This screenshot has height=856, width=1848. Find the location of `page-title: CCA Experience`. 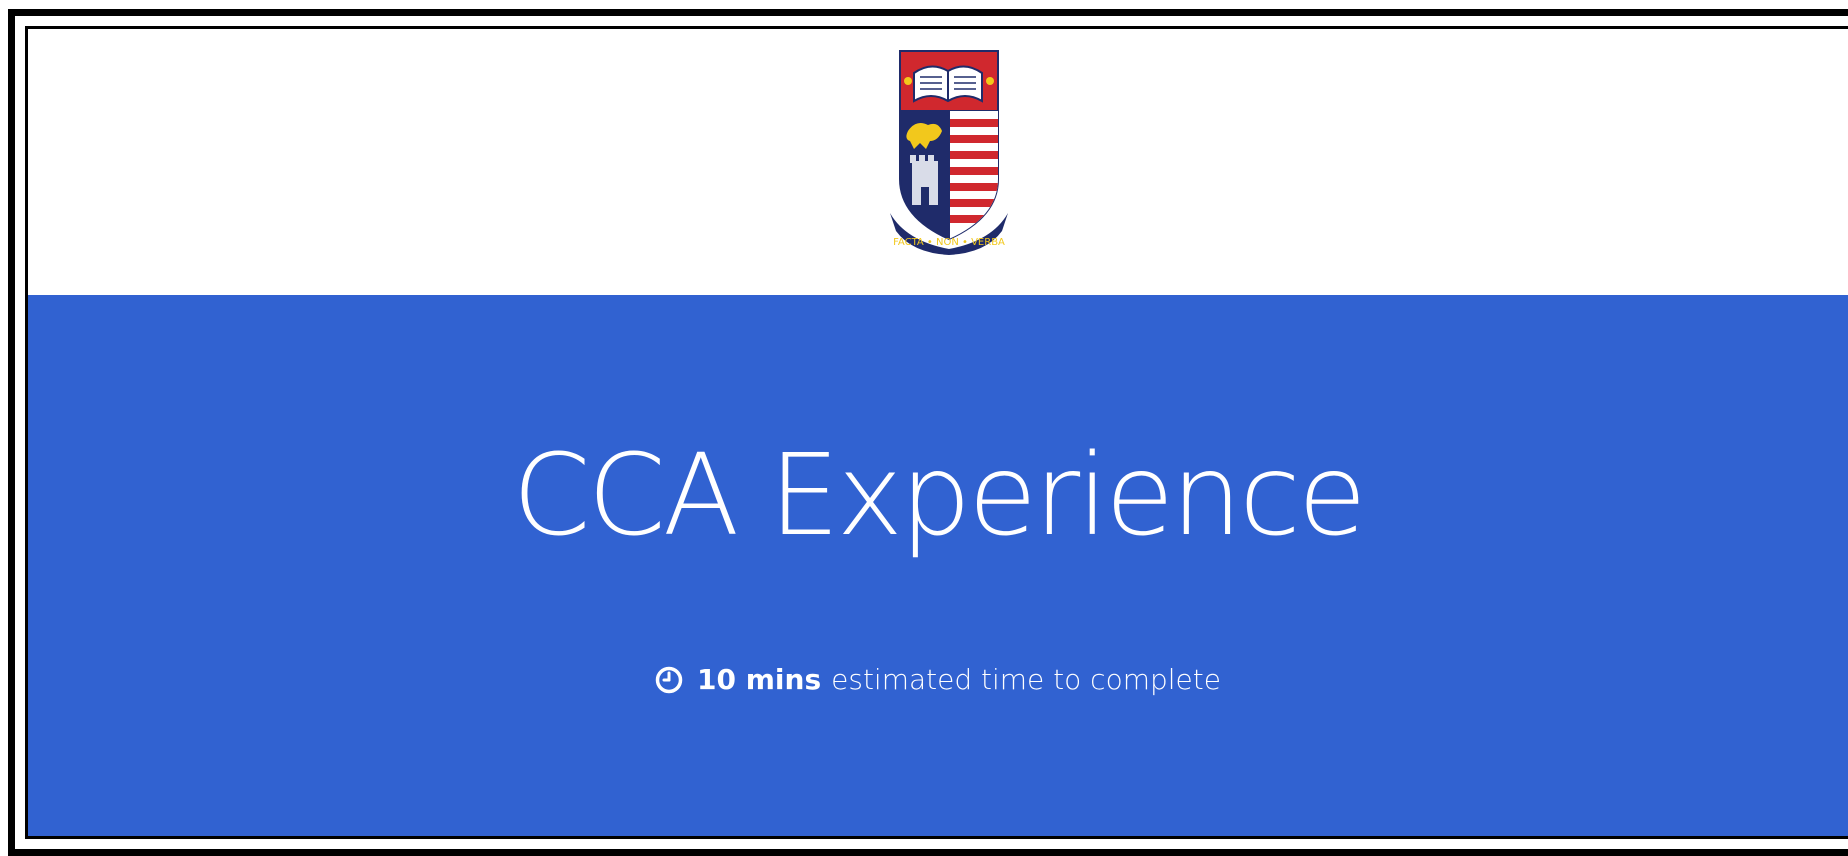

page-title: CCA Experience is located at coordinates (939, 496).